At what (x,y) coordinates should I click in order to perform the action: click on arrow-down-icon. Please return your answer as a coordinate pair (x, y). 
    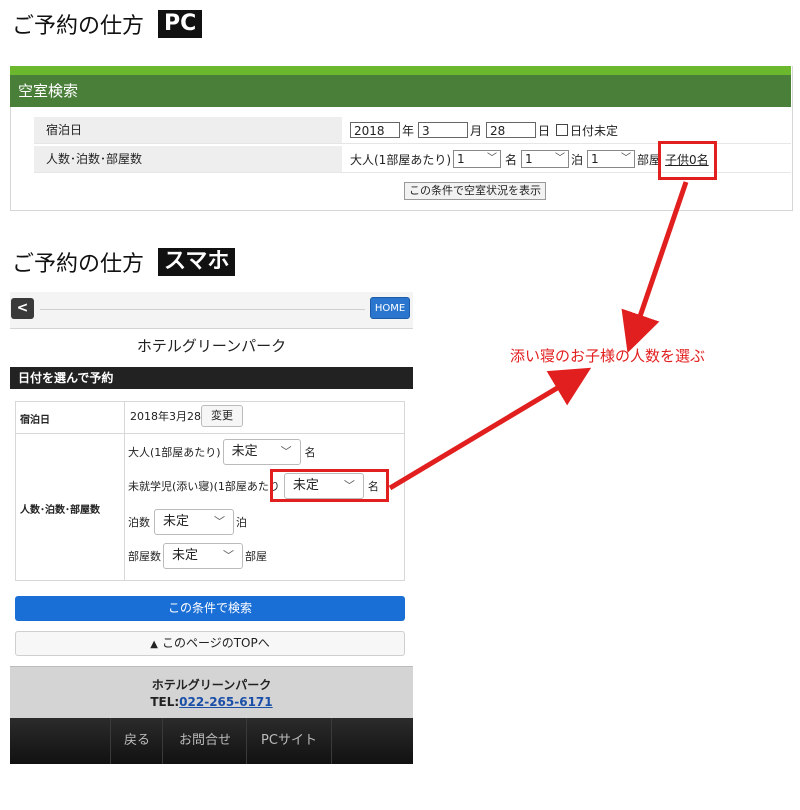
    Looking at the image, I should click on (655, 267).